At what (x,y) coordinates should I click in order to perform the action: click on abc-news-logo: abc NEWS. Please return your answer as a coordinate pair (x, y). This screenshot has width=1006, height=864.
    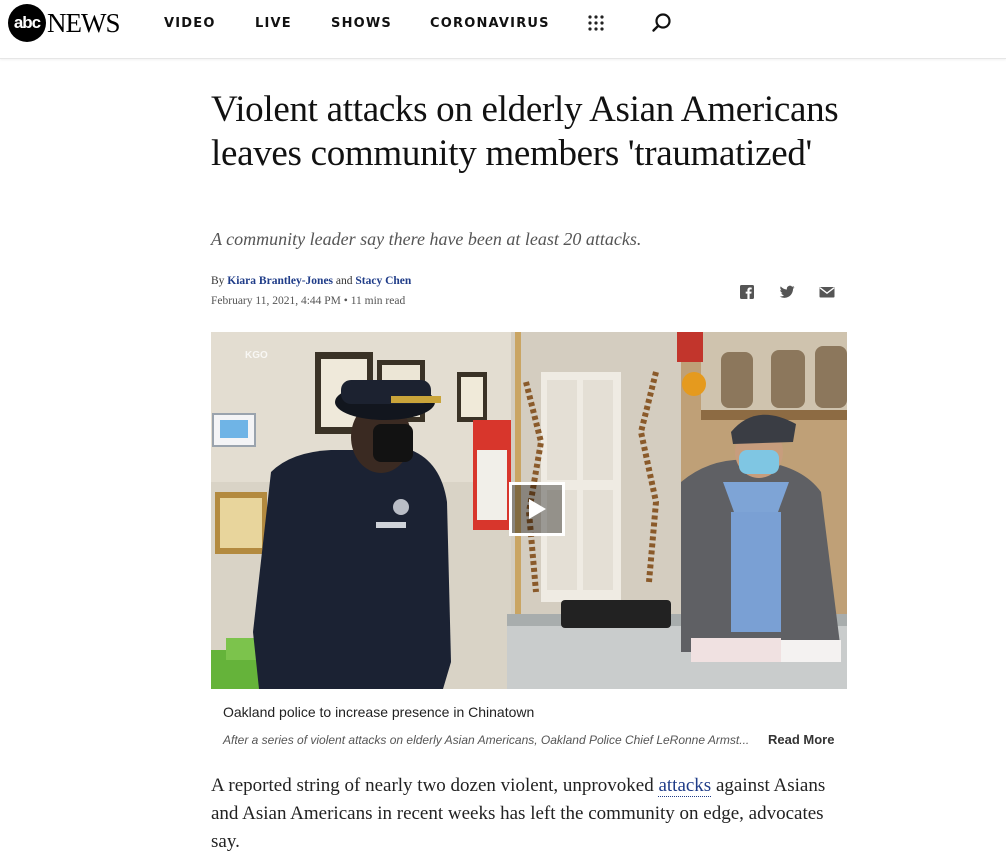
    Looking at the image, I should click on (64, 23).